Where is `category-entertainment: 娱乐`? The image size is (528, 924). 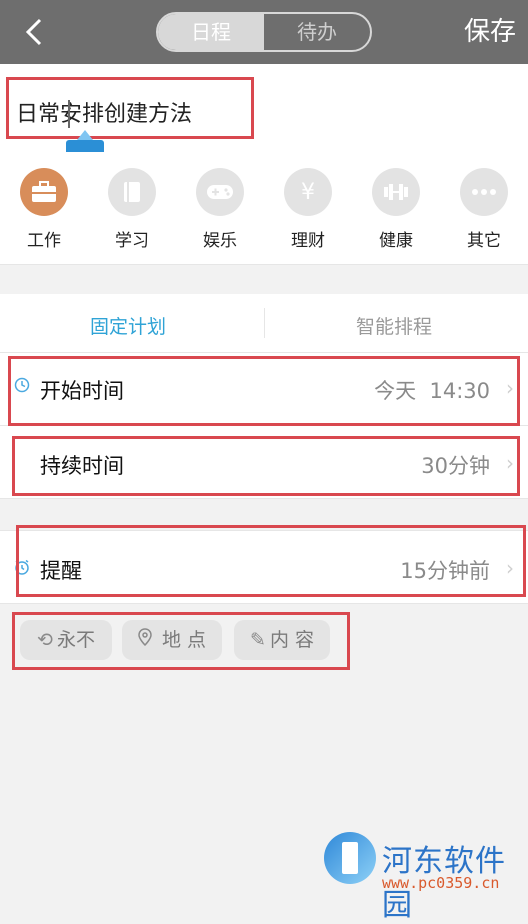 category-entertainment: 娱乐 is located at coordinates (220, 209).